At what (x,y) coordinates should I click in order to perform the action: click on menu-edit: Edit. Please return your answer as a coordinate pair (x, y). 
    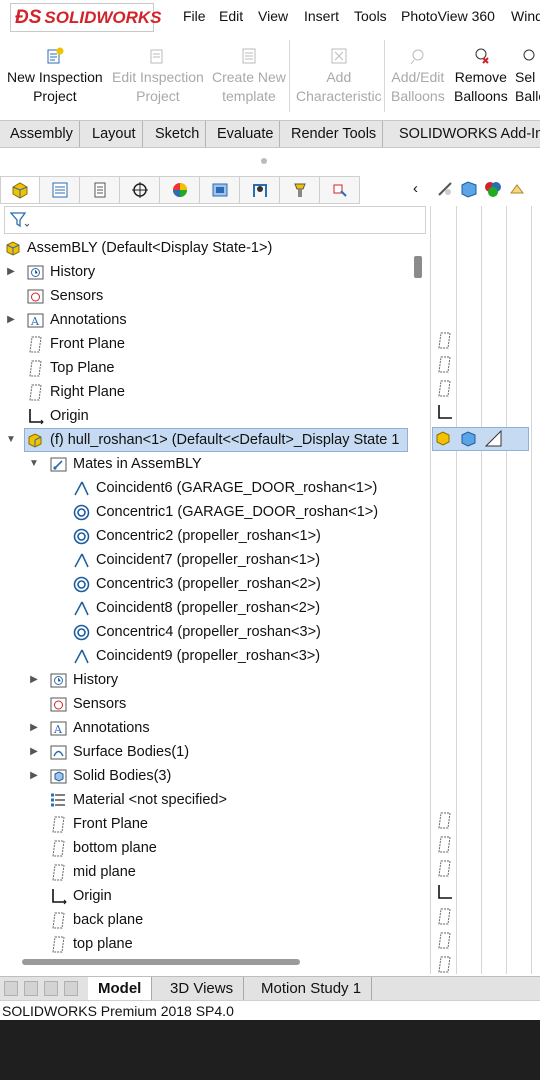
    Looking at the image, I should click on (231, 16).